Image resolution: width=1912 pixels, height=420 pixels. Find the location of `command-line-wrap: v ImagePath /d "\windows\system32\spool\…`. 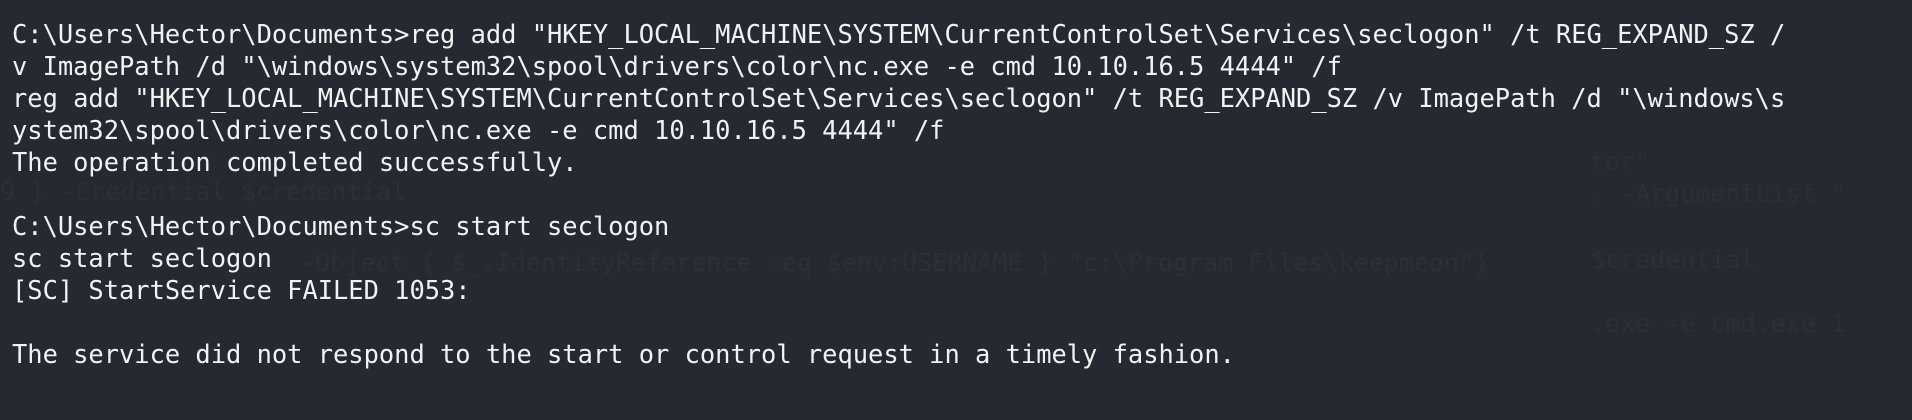

command-line-wrap: v ImagePath /d "\windows\system32\spool\… is located at coordinates (677, 66).